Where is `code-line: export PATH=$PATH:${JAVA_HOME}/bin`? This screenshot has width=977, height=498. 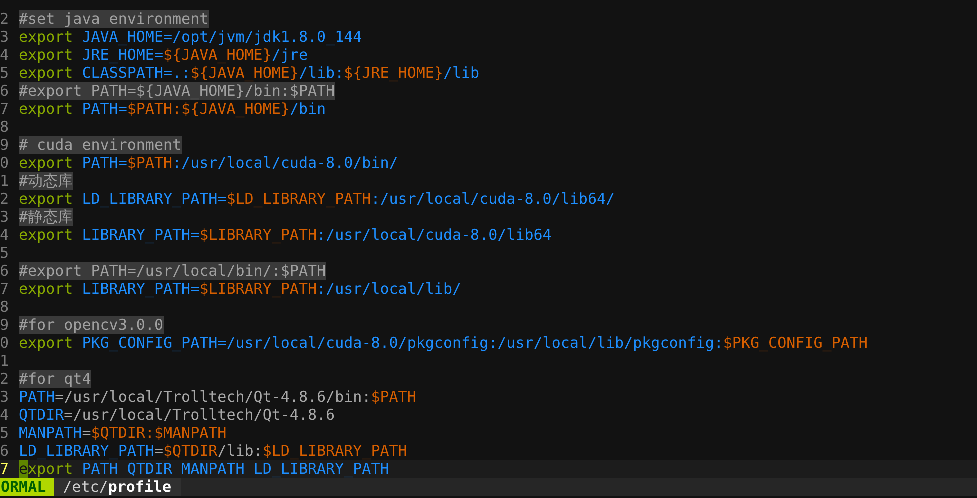
code-line: export PATH=$PATH:${JAVA_HOME}/bin is located at coordinates (173, 109).